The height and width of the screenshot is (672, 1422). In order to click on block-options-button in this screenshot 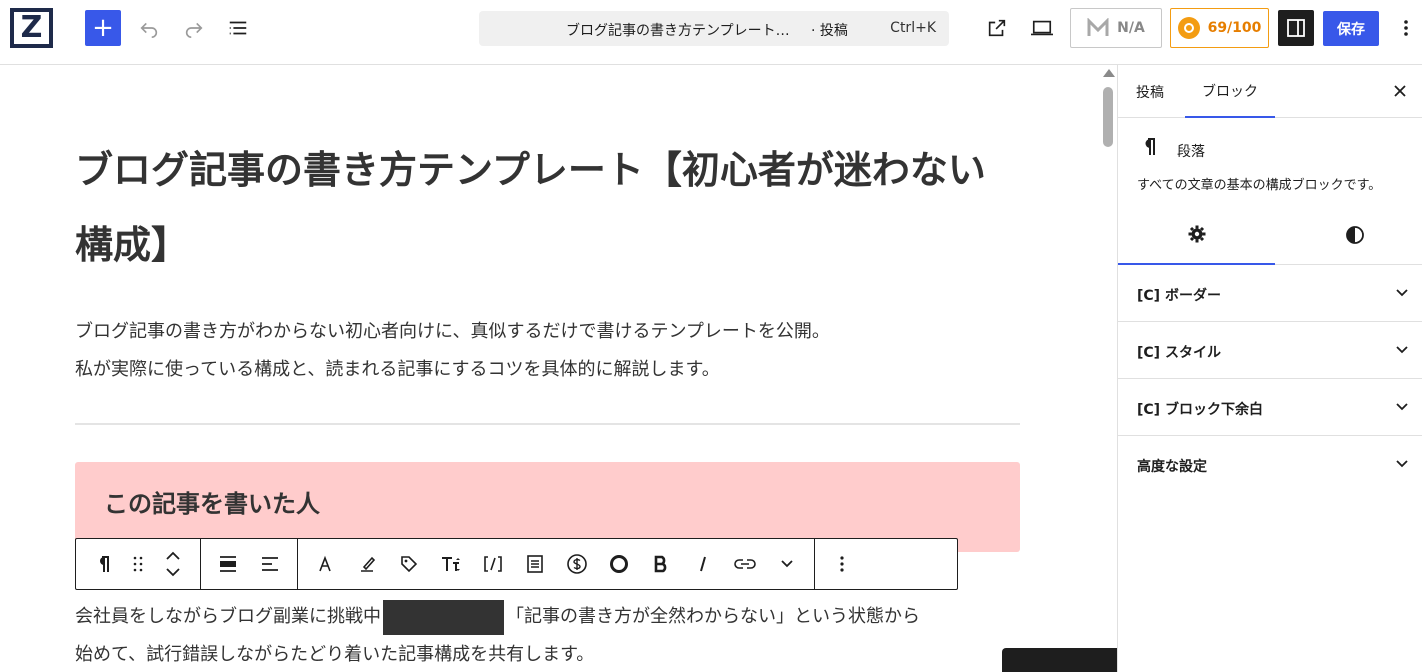, I will do `click(842, 564)`.